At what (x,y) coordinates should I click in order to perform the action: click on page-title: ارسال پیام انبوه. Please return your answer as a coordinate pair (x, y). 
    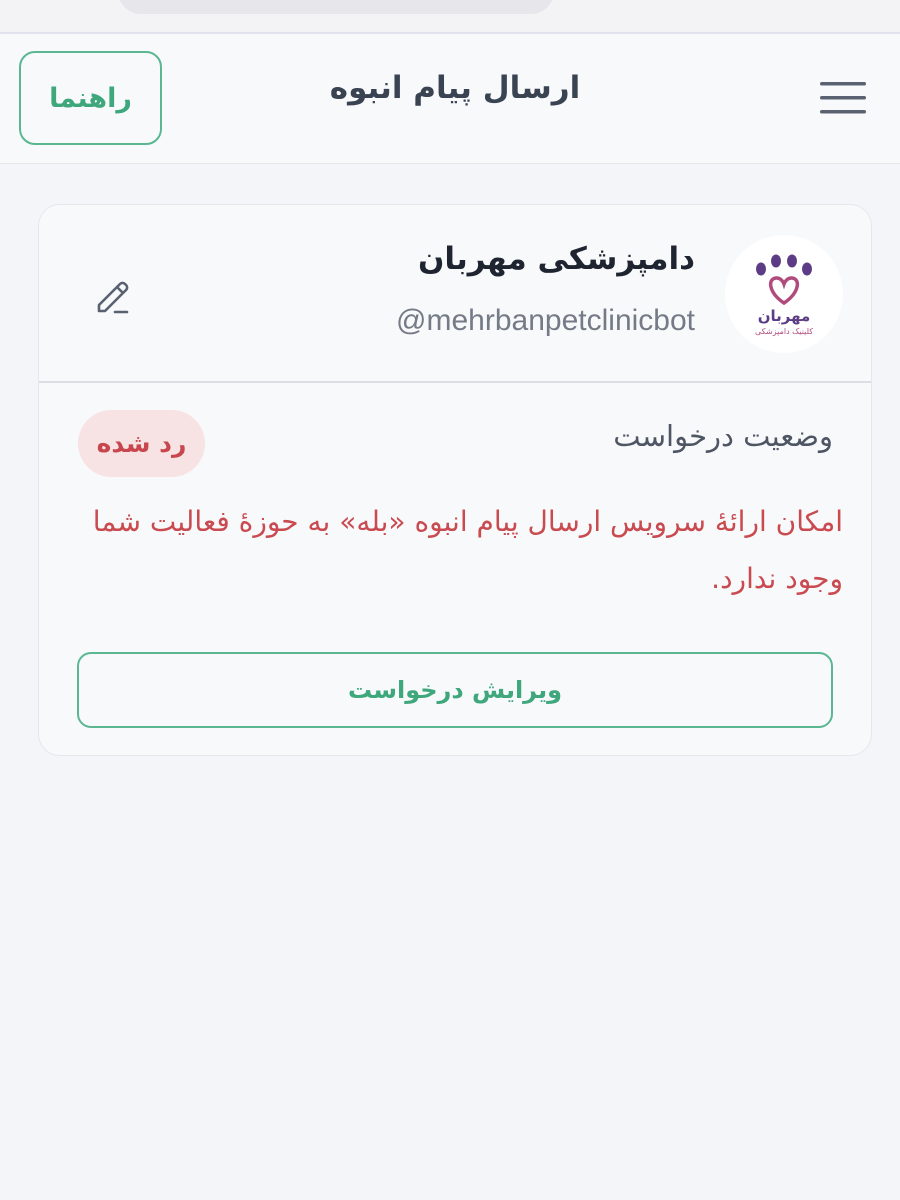
    Looking at the image, I should click on (455, 88).